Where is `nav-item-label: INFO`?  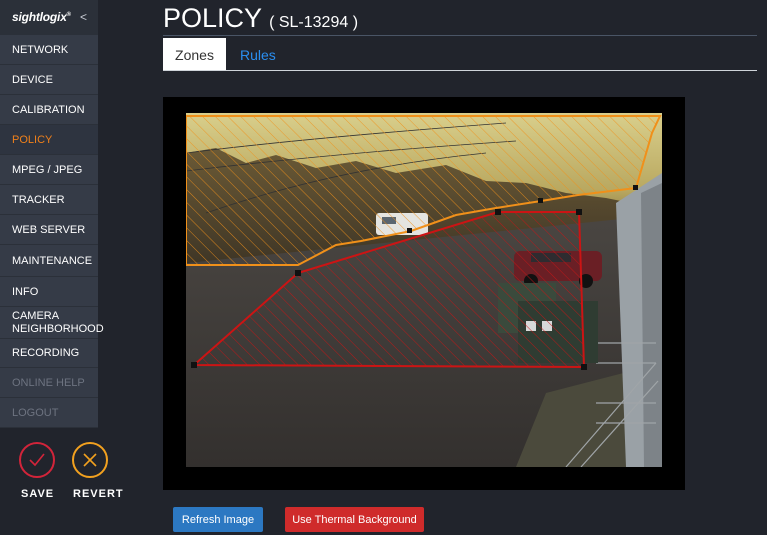
nav-item-label: INFO is located at coordinates (25, 291).